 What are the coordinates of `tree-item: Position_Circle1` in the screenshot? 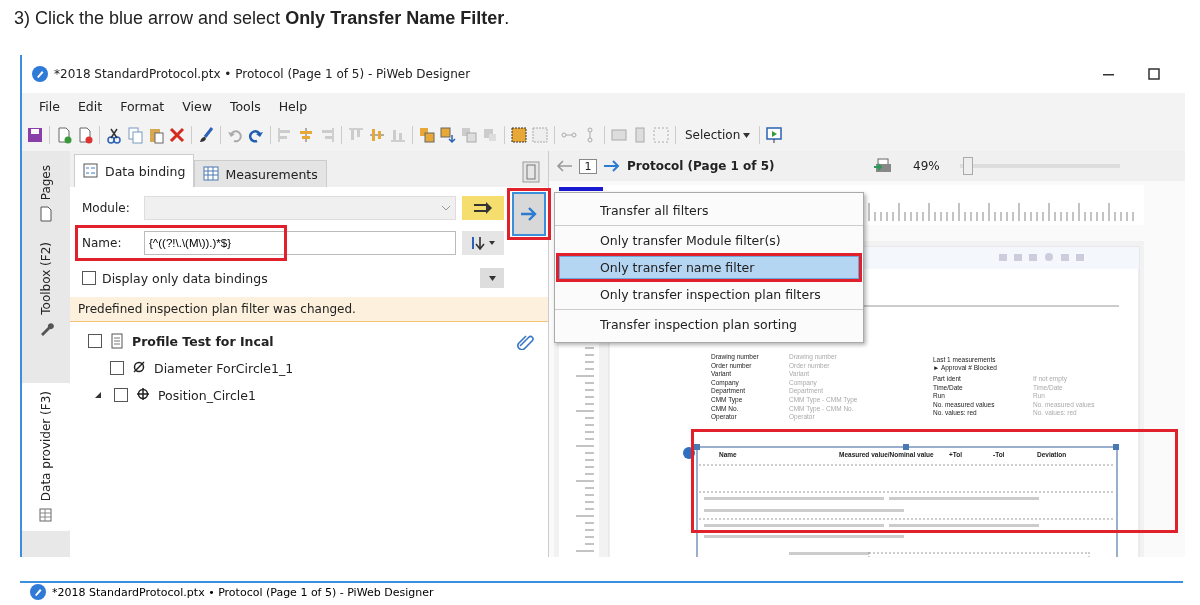 It's located at (207, 395).